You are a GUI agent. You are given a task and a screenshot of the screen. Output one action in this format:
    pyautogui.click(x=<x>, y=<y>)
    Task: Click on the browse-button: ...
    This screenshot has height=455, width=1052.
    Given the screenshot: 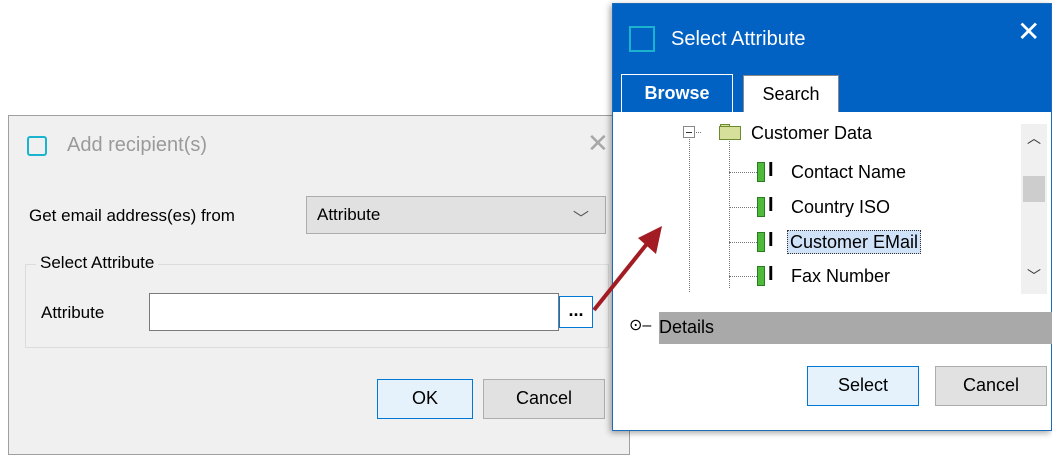 What is the action you would take?
    pyautogui.click(x=576, y=312)
    